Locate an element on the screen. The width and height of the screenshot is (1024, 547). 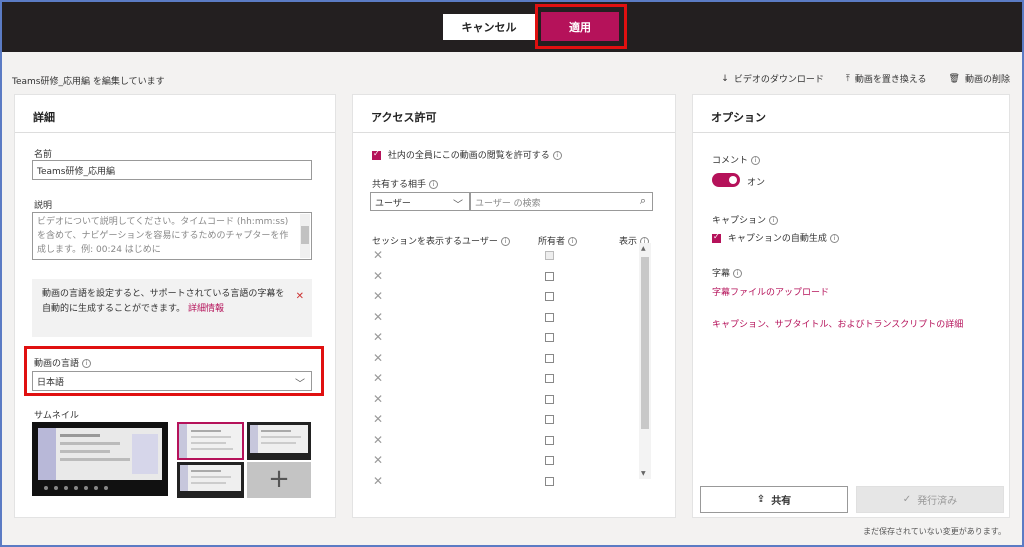
name-input: Teams研修_応用編 is located at coordinates (172, 170).